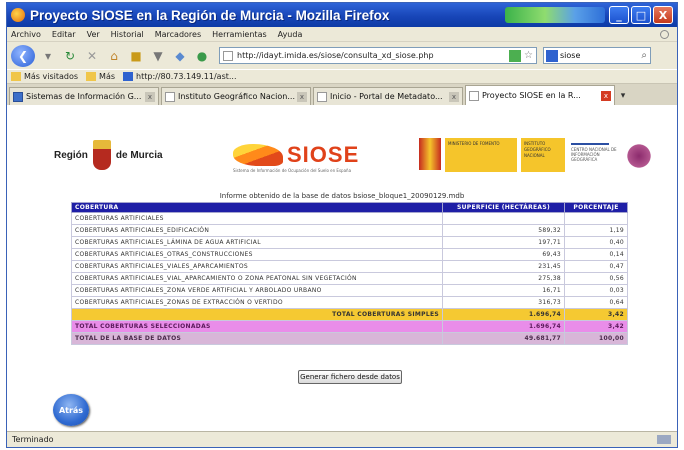 The height and width of the screenshot is (450, 684). I want to click on superficie-cell: 16,71, so click(503, 290).